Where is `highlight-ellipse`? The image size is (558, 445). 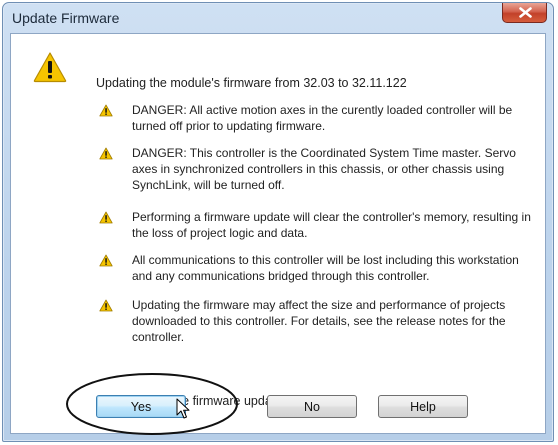
highlight-ellipse is located at coordinates (152, 404).